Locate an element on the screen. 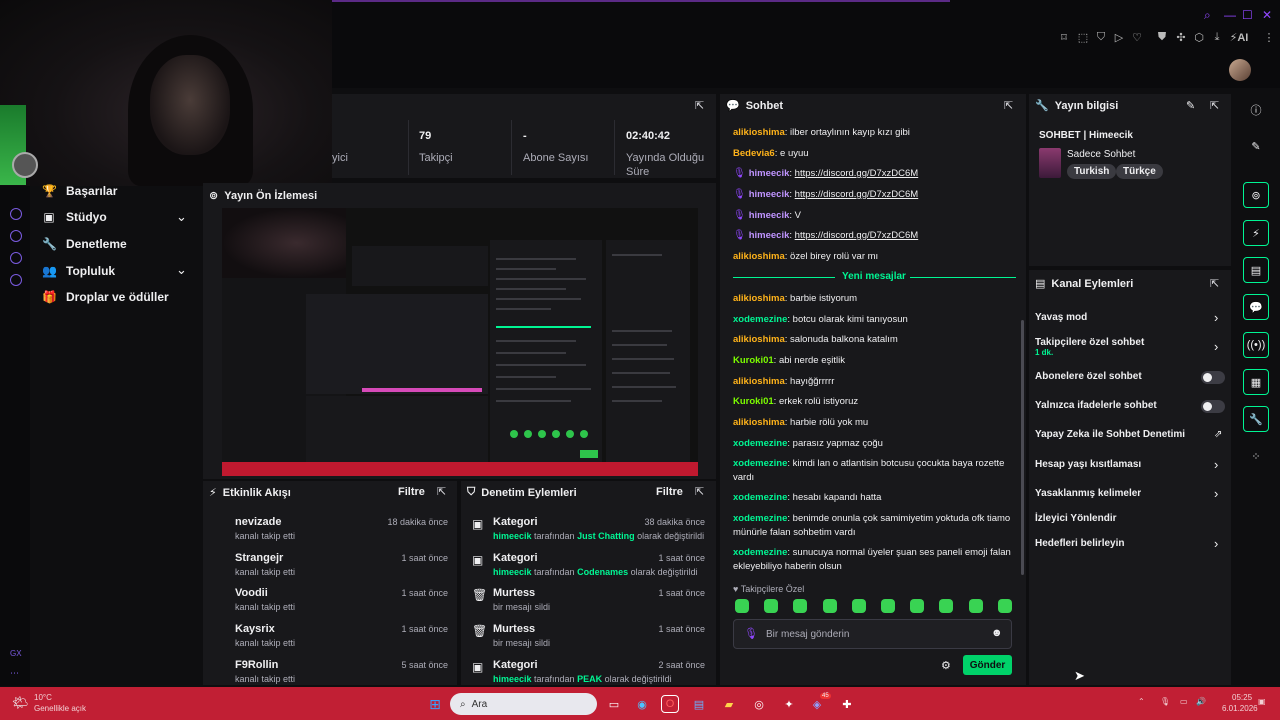  minimize-icon: — is located at coordinates (1230, 15).